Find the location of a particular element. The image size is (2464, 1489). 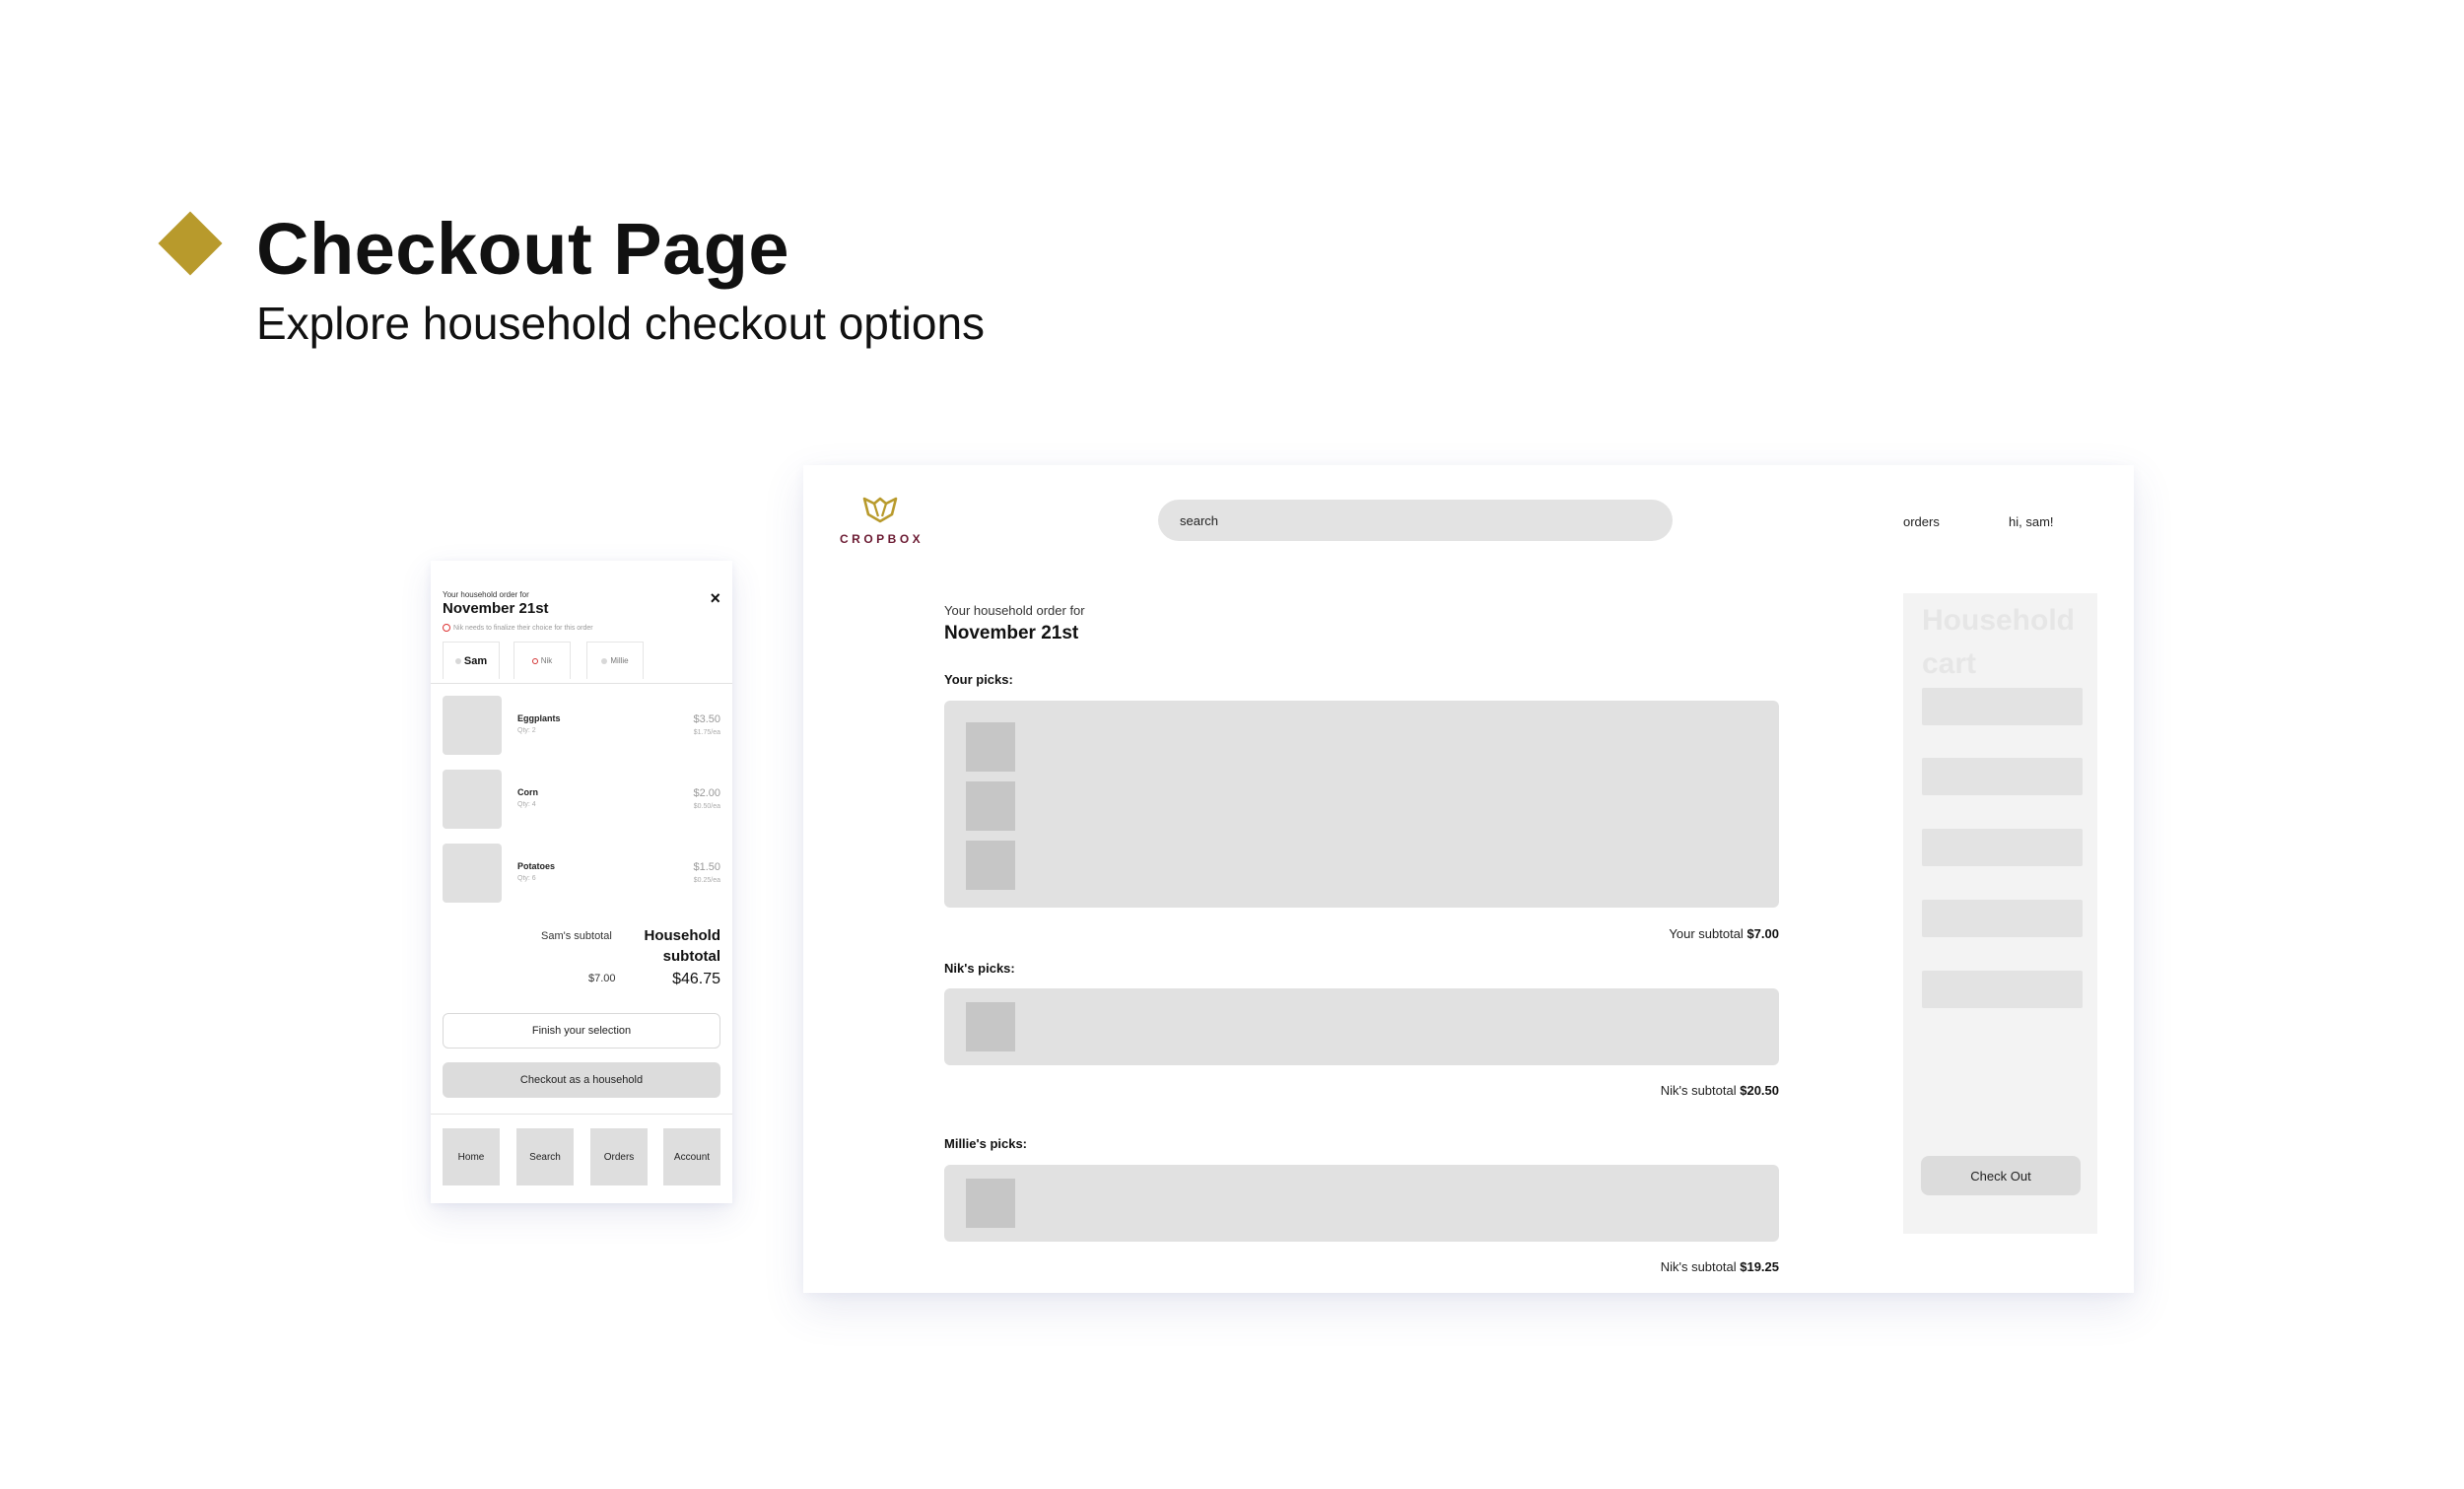

item-price: $3.50 is located at coordinates (706, 719).